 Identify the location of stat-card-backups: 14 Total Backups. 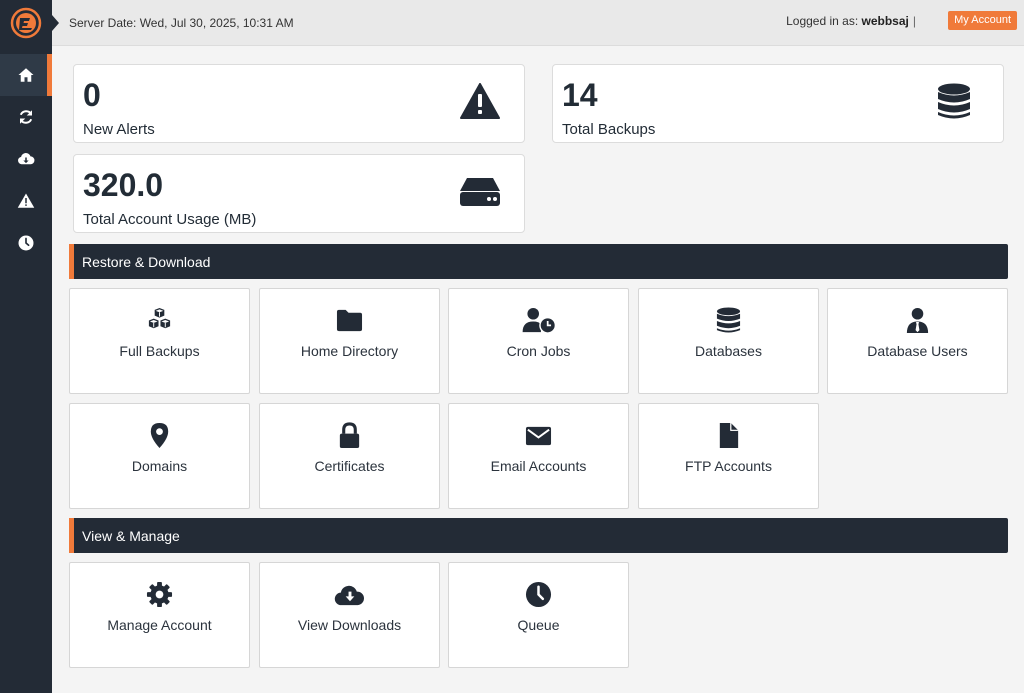
(778, 103).